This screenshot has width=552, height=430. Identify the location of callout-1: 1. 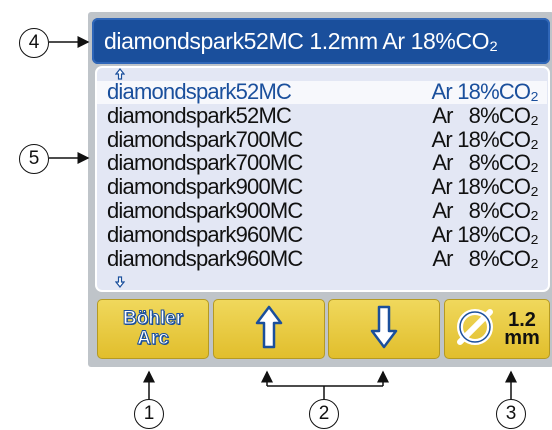
(149, 414).